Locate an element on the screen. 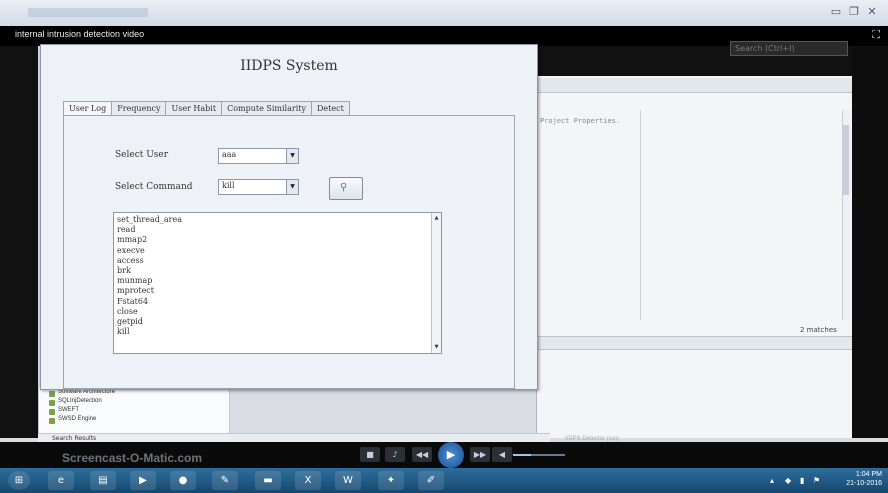  clock-date: 21-10-2016 is located at coordinates (864, 483).